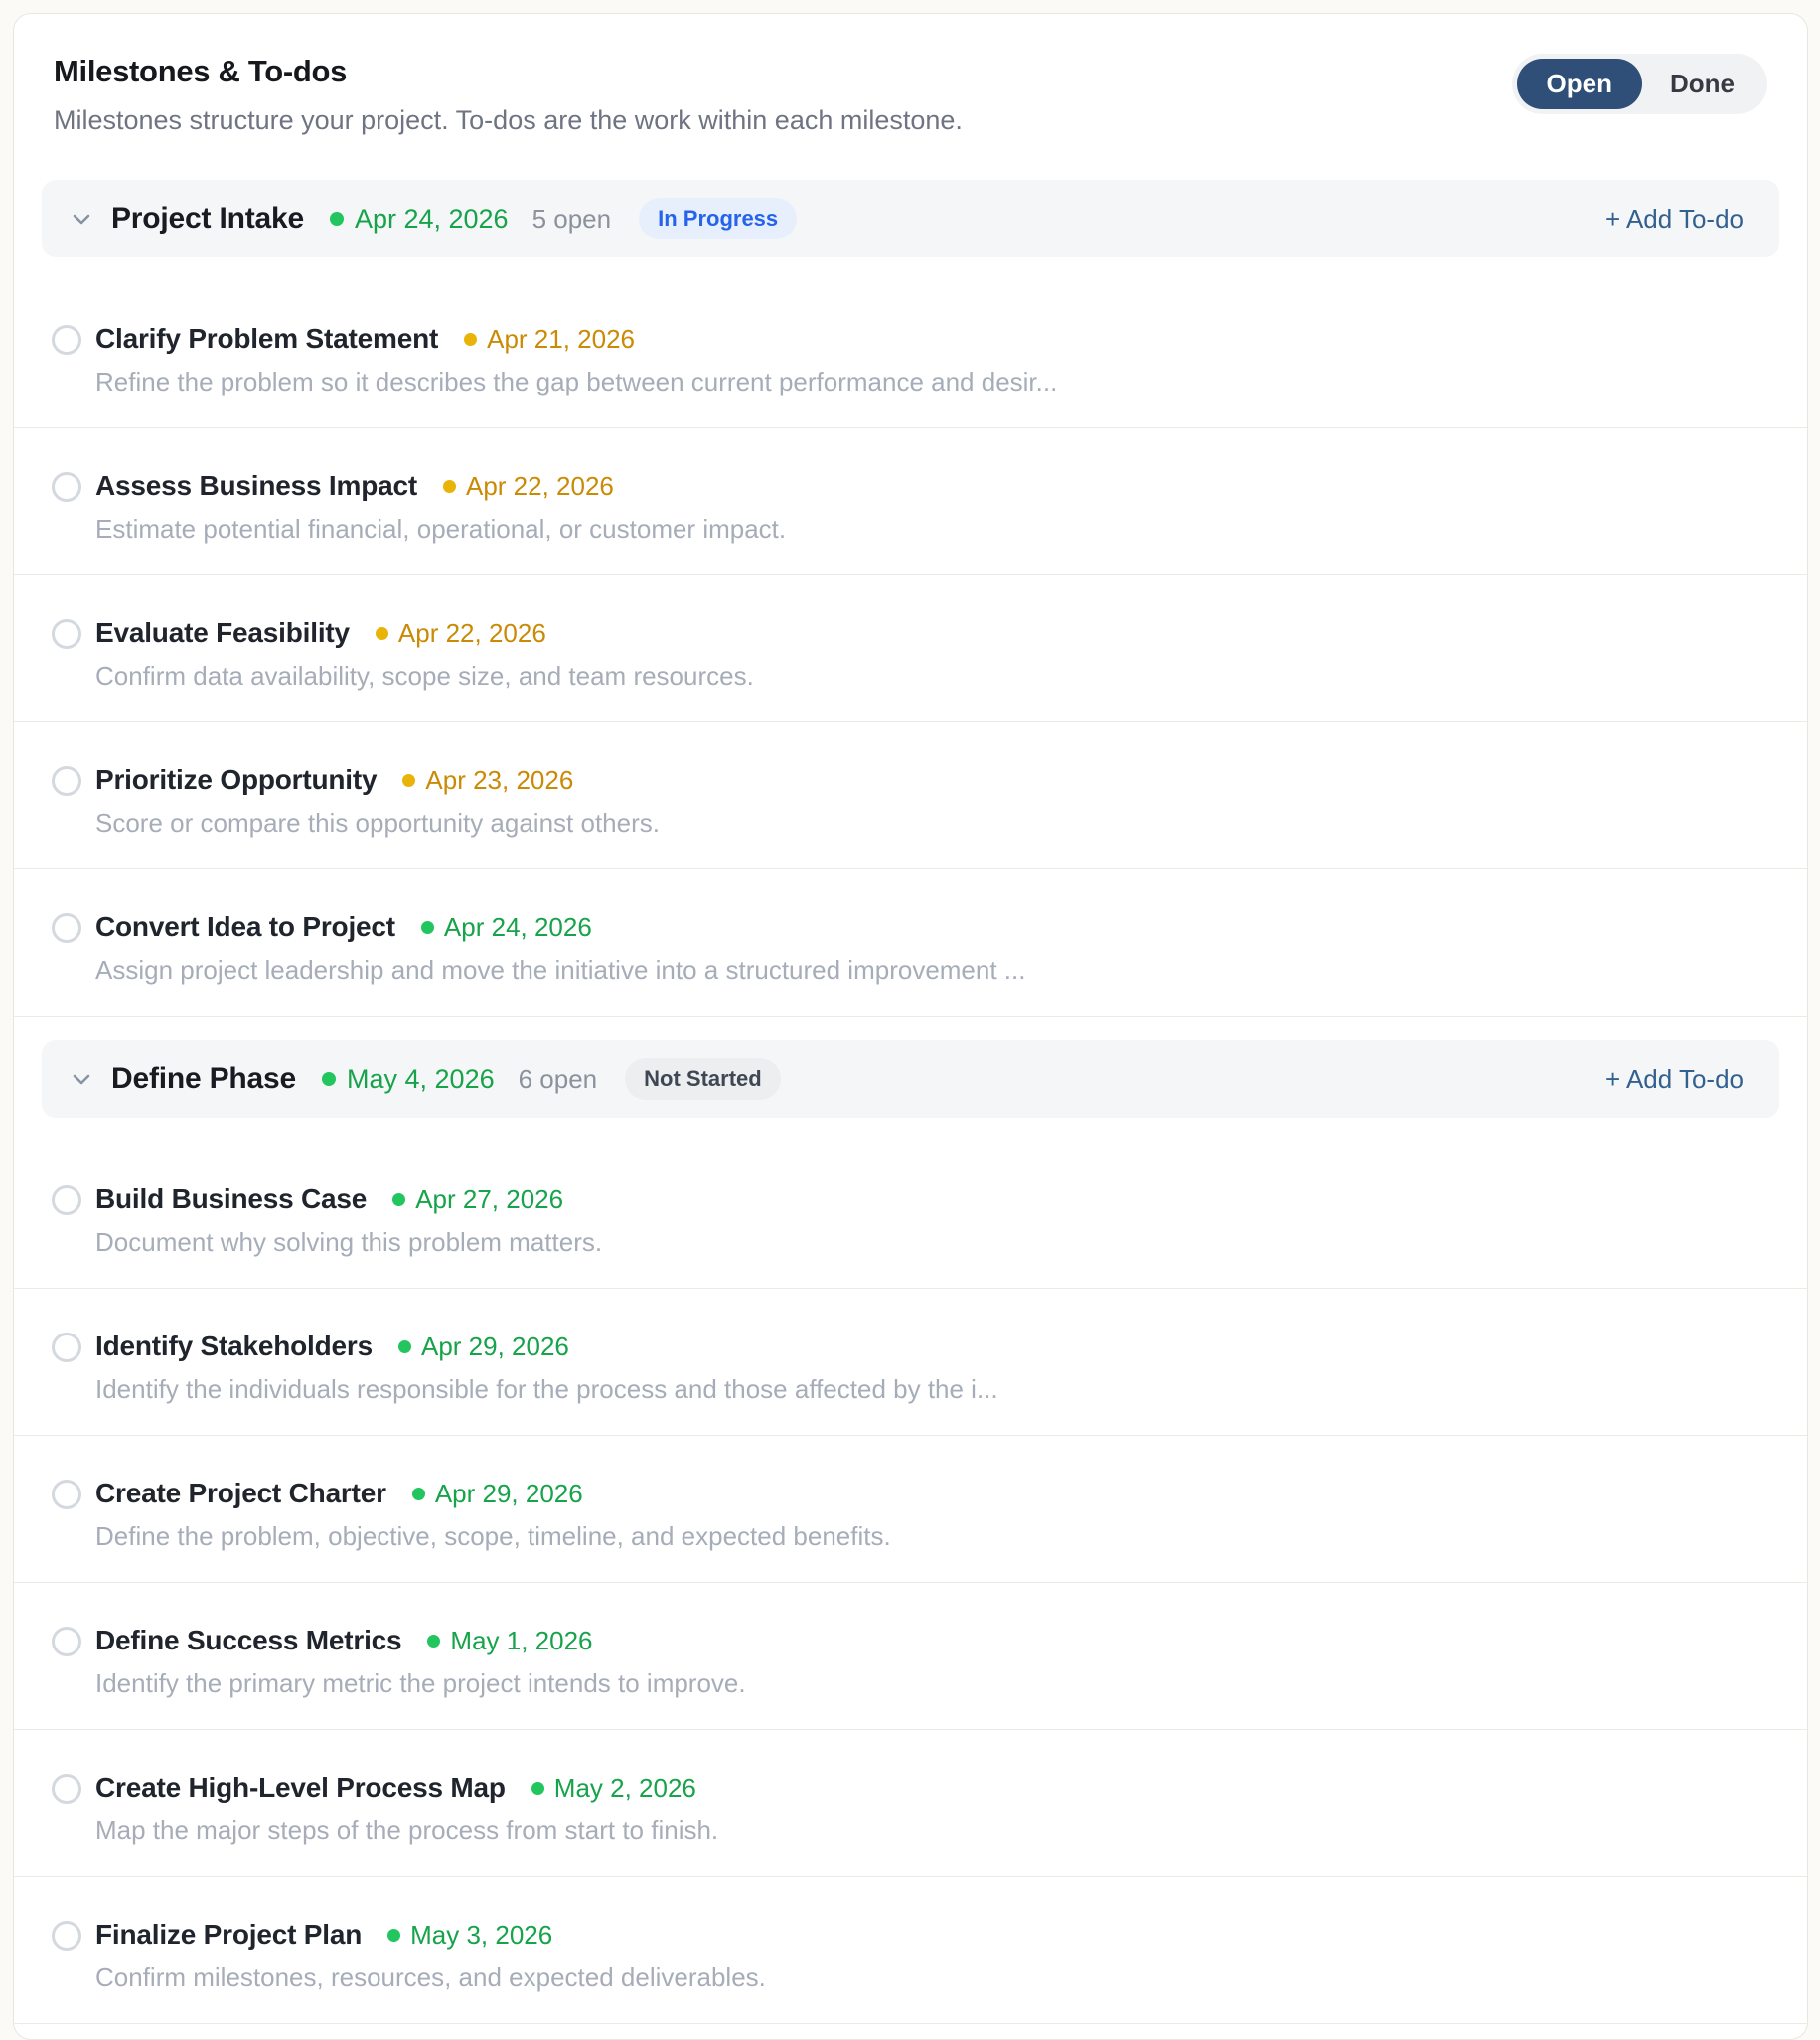  Describe the element at coordinates (558, 1078) in the screenshot. I see `milestone-open-count: 6 open` at that location.